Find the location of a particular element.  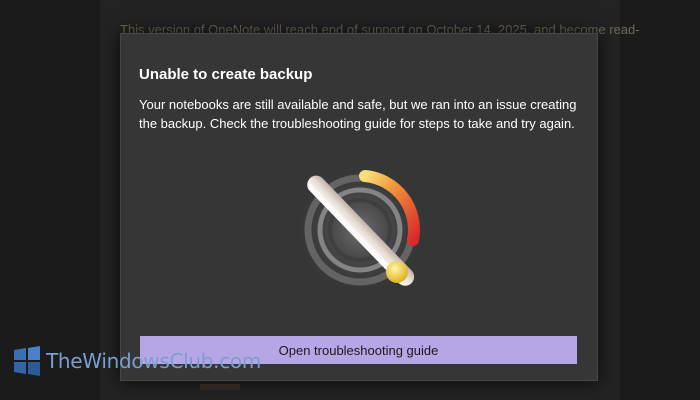

background-fragment is located at coordinates (220, 387).